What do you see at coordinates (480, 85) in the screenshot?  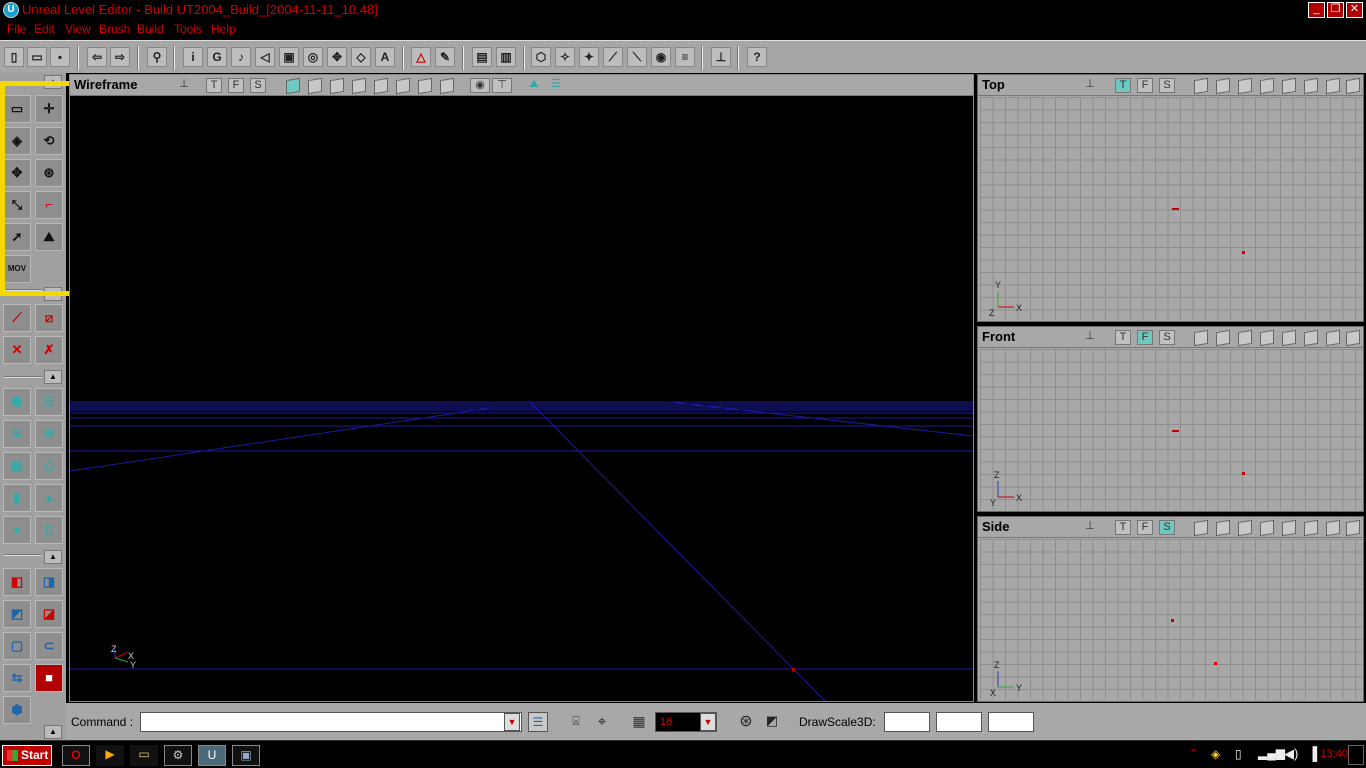 I see `realtime-preview-icon: ◉` at bounding box center [480, 85].